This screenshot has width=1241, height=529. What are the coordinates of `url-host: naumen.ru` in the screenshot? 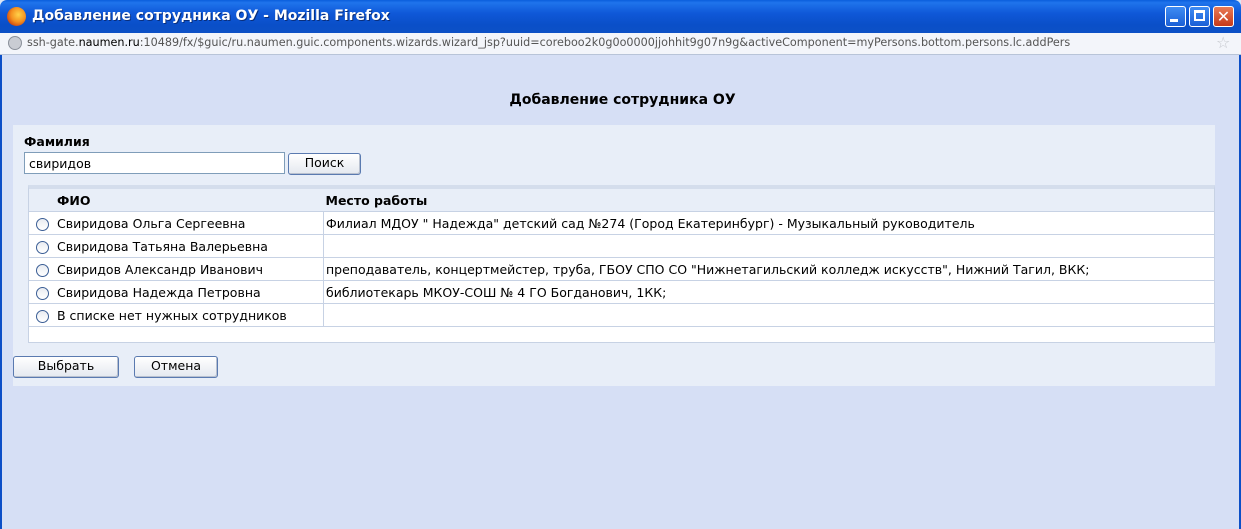 It's located at (109, 42).